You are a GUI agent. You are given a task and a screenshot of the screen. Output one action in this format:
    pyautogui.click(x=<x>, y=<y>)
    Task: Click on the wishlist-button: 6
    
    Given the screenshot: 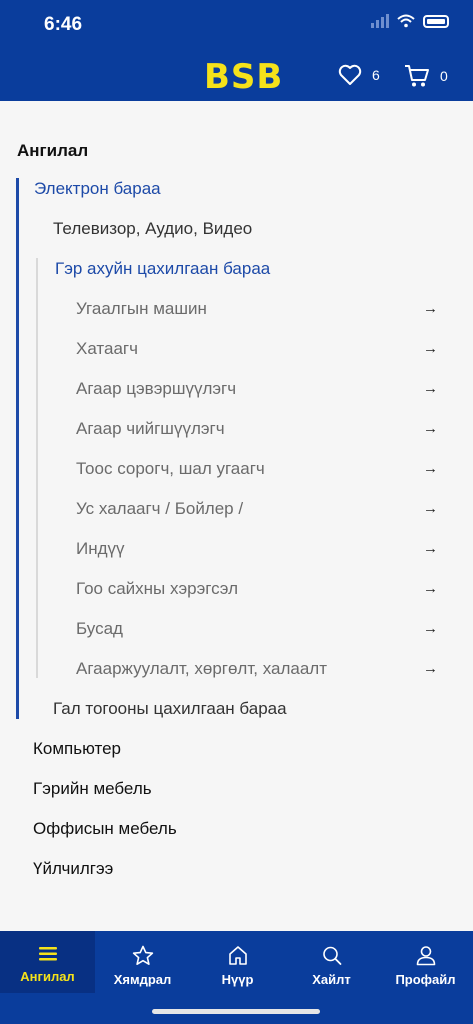 What is the action you would take?
    pyautogui.click(x=359, y=75)
    